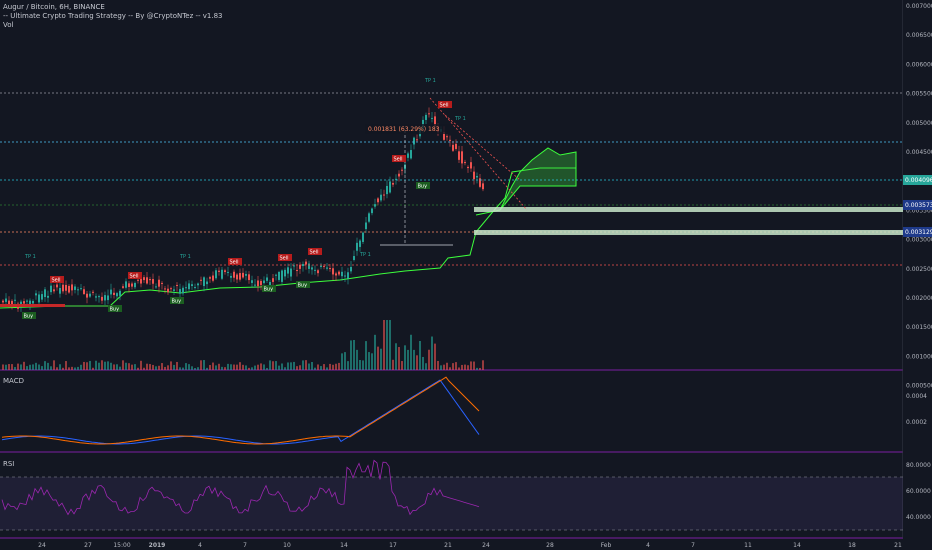 The height and width of the screenshot is (550, 932). I want to click on macd-line, so click(240, 412).